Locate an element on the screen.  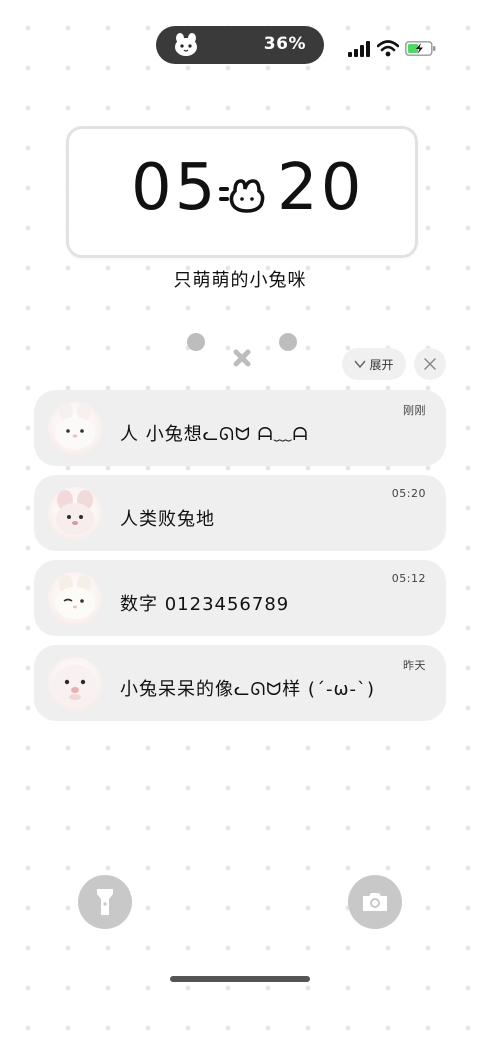
flashlight-button is located at coordinates (105, 902).